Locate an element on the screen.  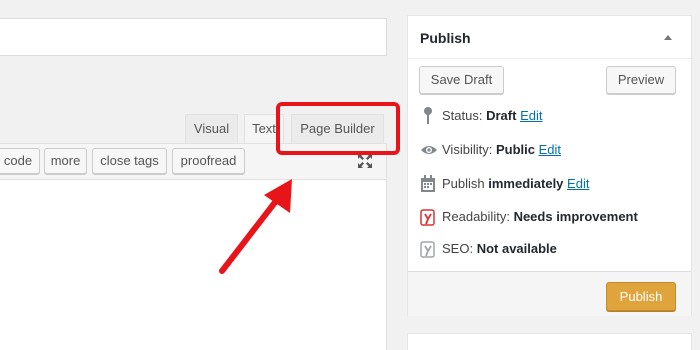
status-value: Draft is located at coordinates (501, 115).